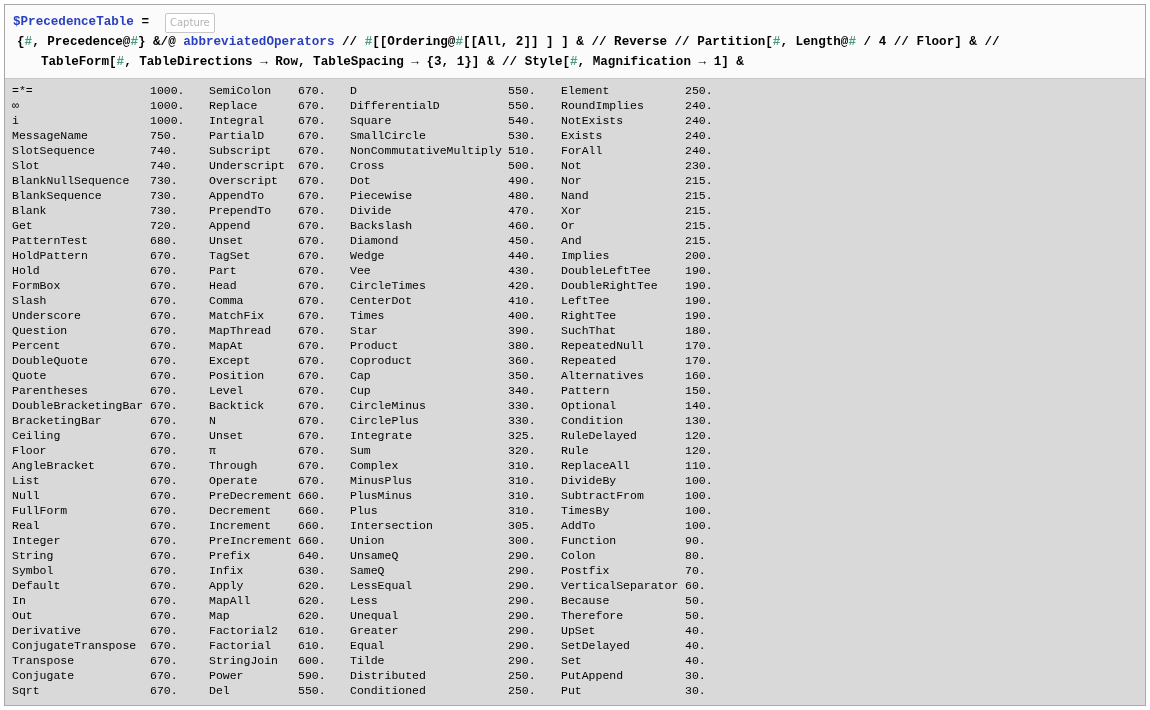 The height and width of the screenshot is (710, 1150). I want to click on precedence-value: 380., so click(522, 345).